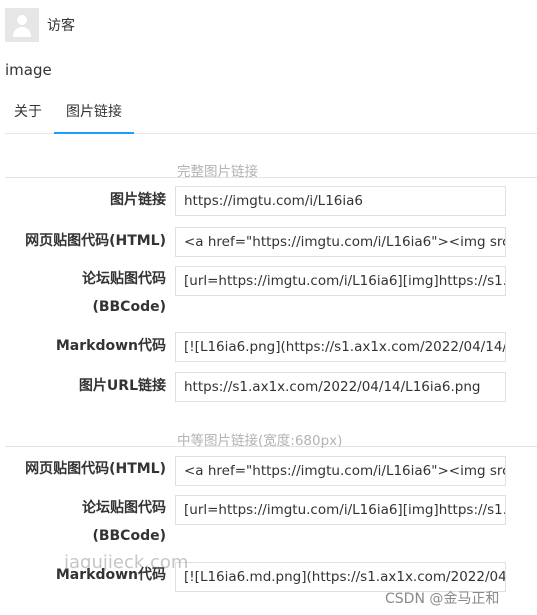 Image resolution: width=537 pixels, height=615 pixels. What do you see at coordinates (124, 279) in the screenshot?
I see `label-bbcode-line1: 论坛贴图代码` at bounding box center [124, 279].